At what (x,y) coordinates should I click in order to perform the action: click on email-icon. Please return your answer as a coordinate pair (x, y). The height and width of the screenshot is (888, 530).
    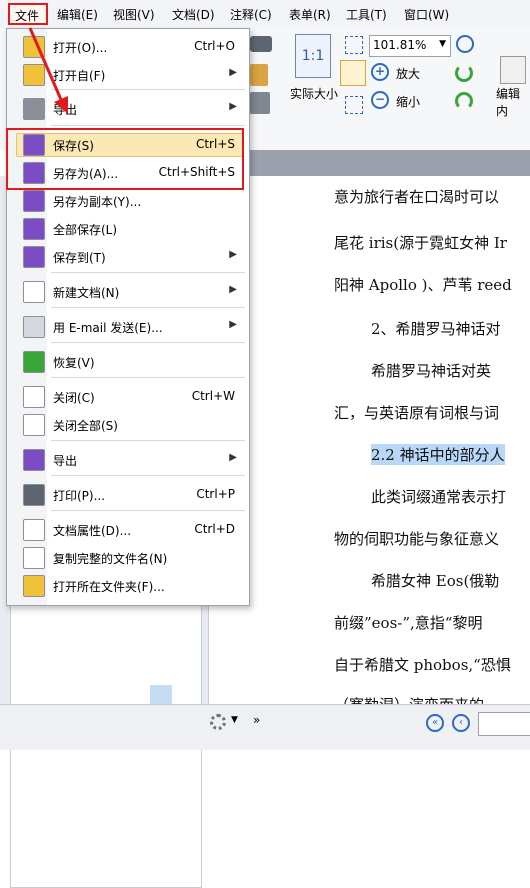
    Looking at the image, I should click on (34, 327).